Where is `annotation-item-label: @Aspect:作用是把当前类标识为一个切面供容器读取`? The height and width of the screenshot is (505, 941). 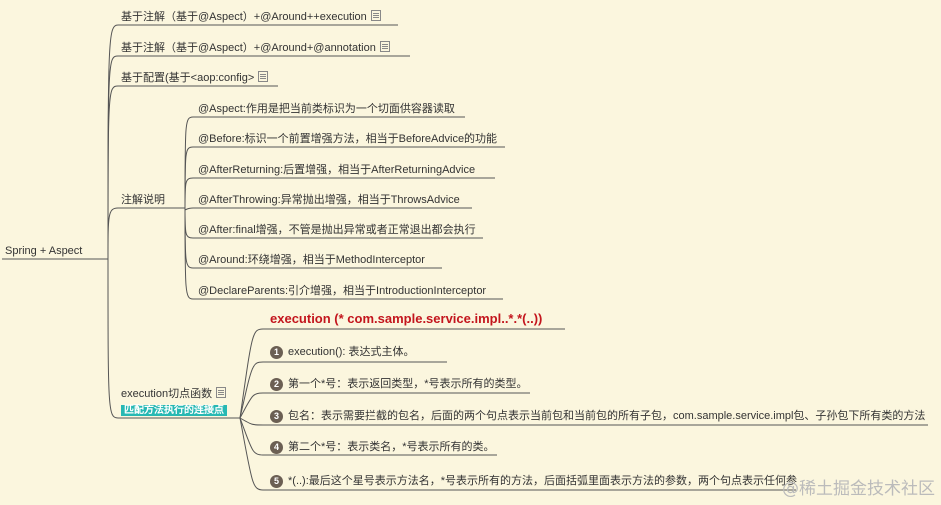 annotation-item-label: @Aspect:作用是把当前类标识为一个切面供容器读取 is located at coordinates (326, 109).